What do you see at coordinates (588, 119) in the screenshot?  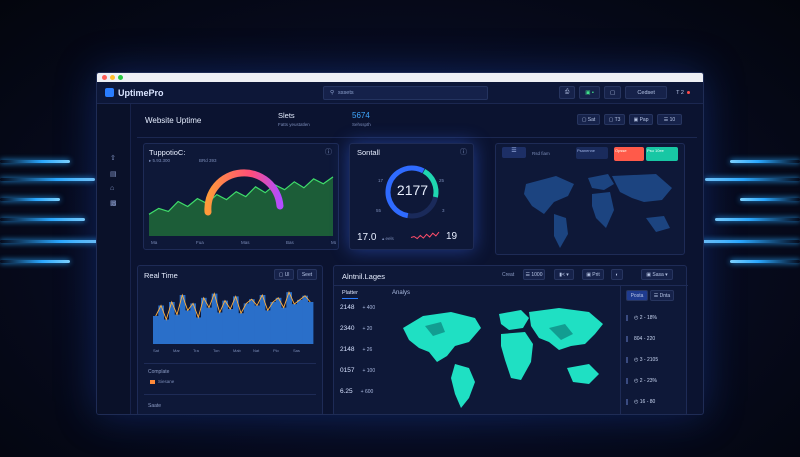 I see `header-button-sat: ▢ Sat` at bounding box center [588, 119].